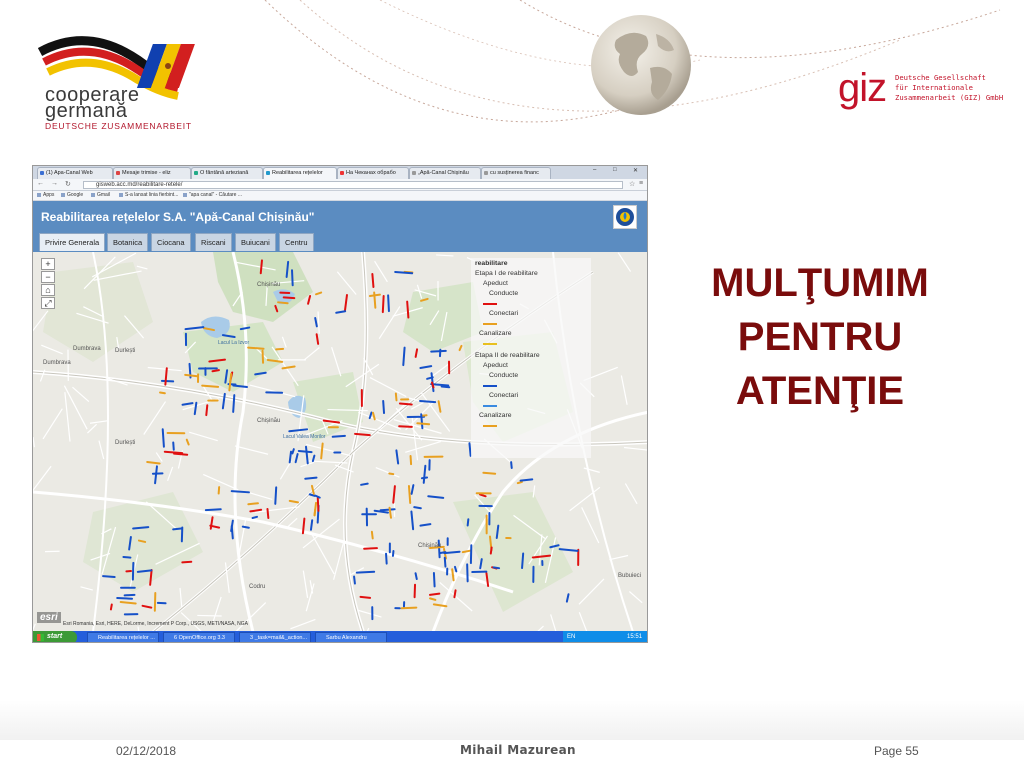 The image size is (1024, 768). I want to click on browser-tab-active: Reabilitarea rețelelor, so click(300, 173).